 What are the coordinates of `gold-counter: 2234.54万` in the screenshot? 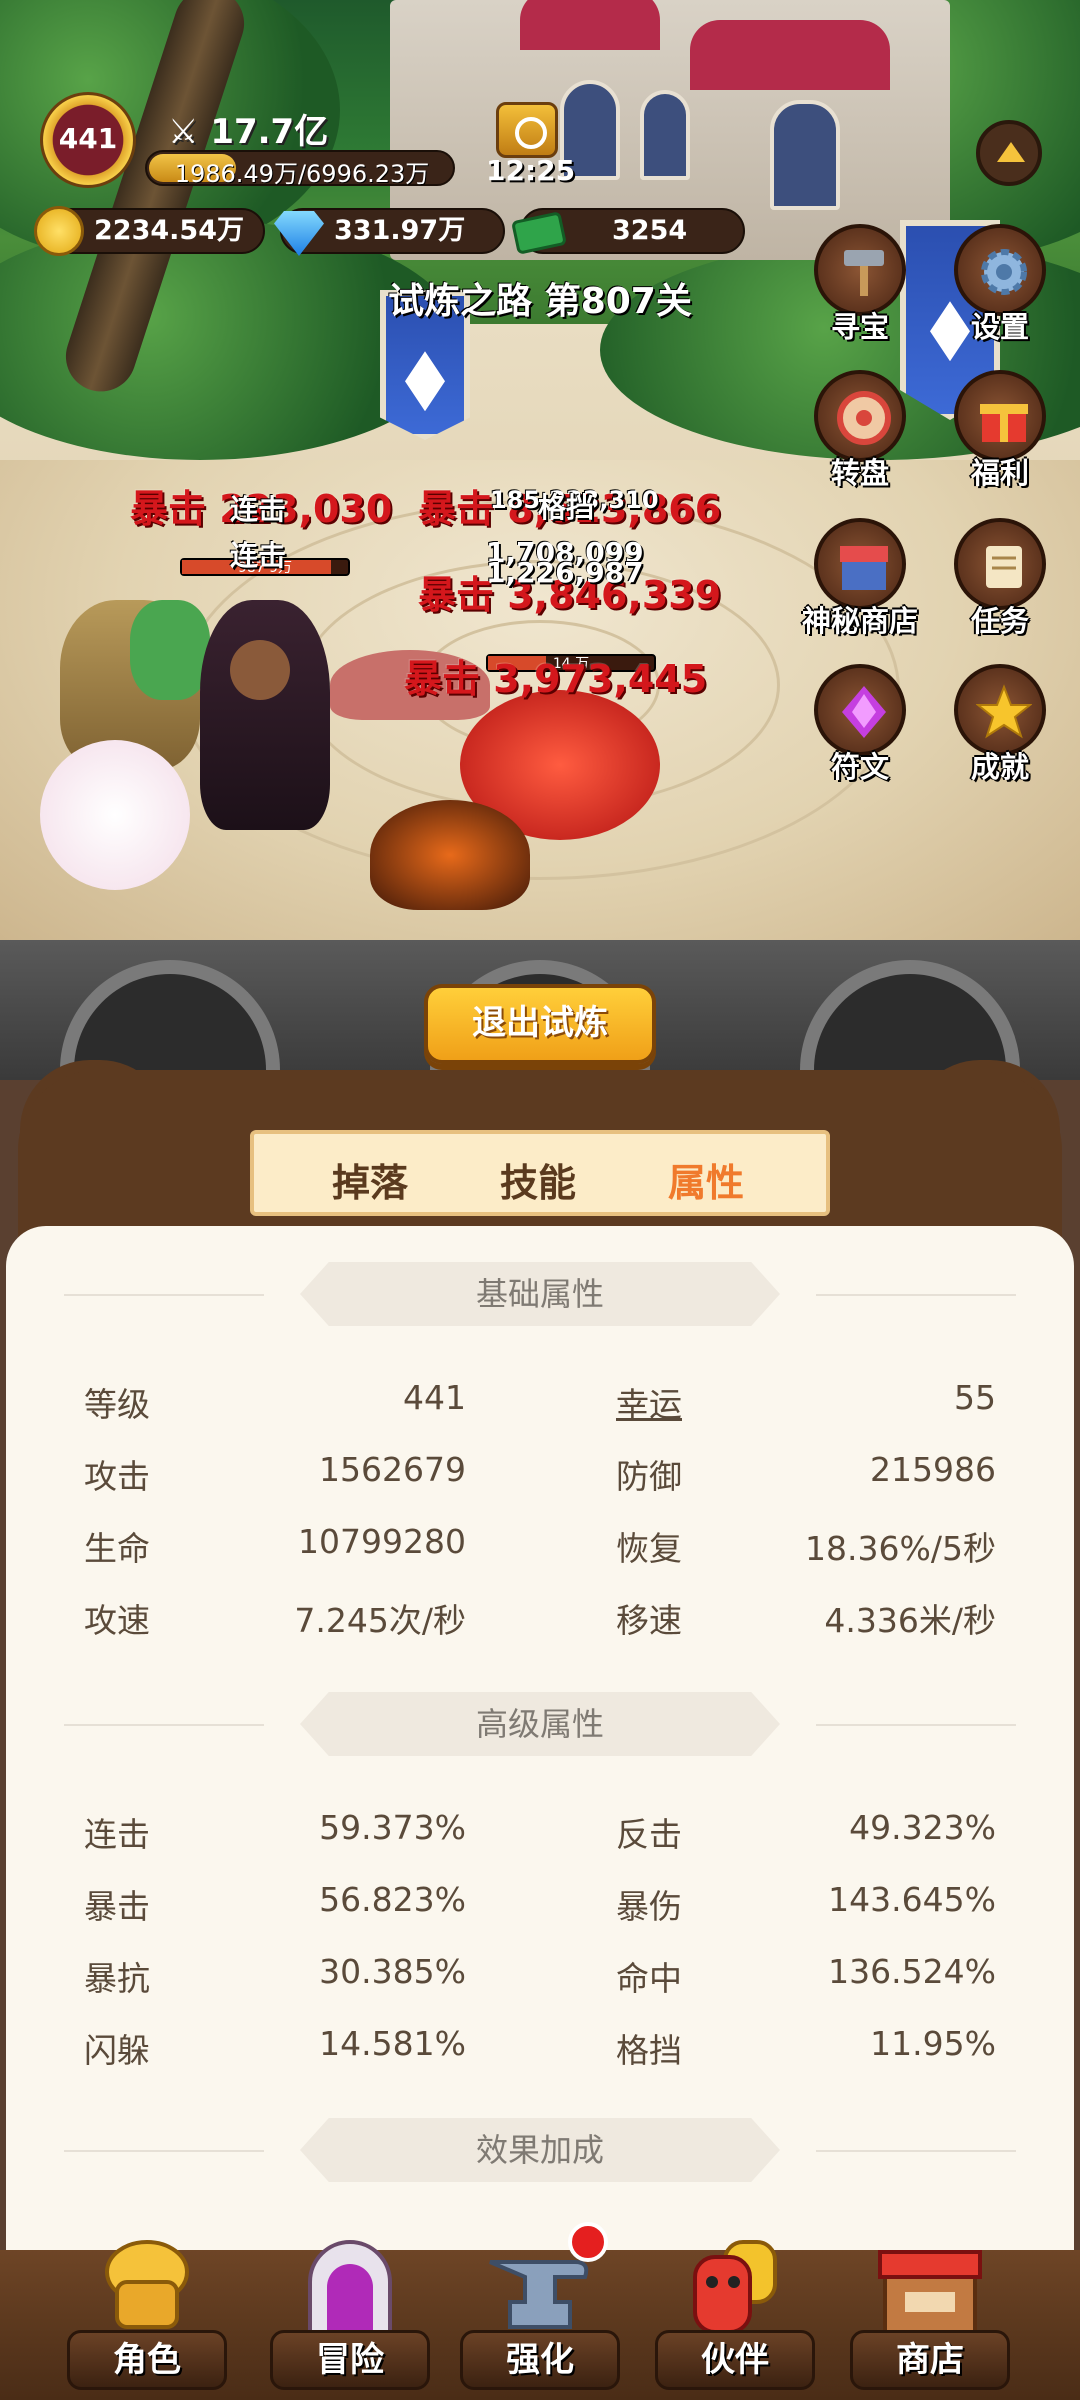 It's located at (149, 231).